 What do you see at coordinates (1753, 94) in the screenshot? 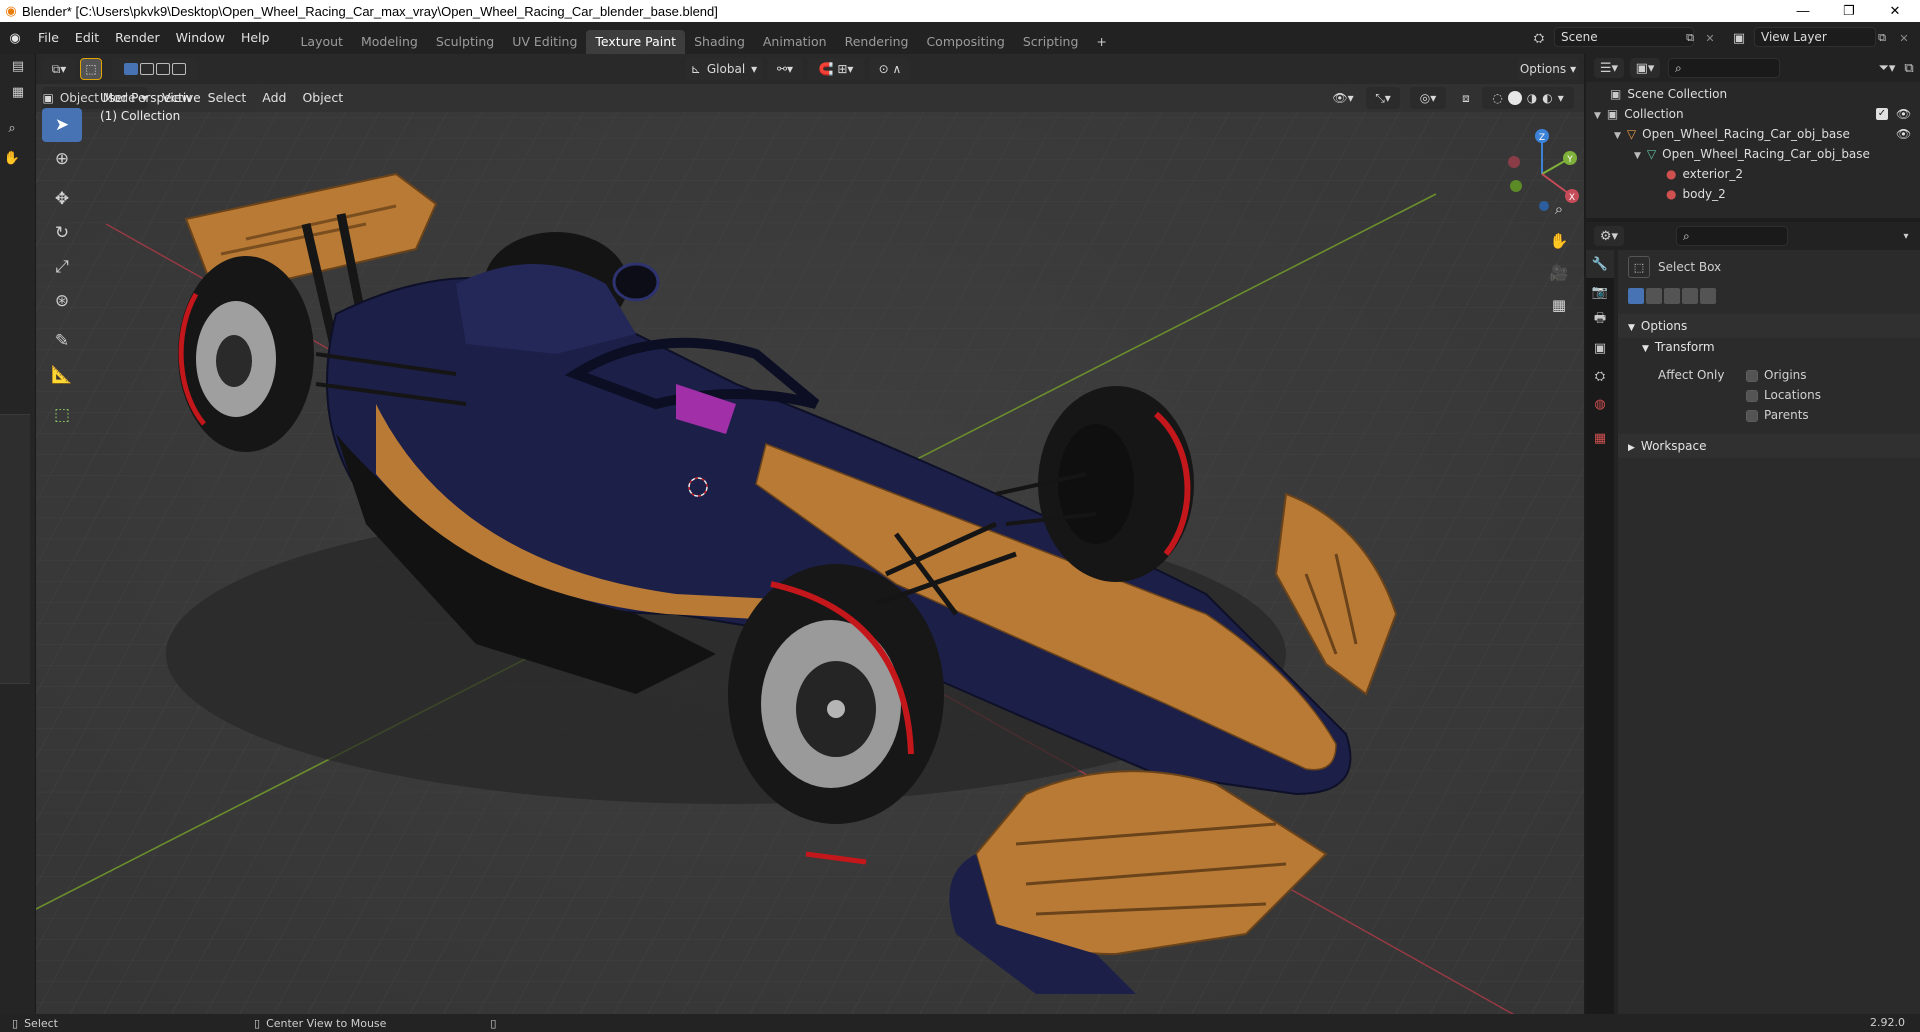
I see `outliner-row-scene-collection: ▣ Scene Collection` at bounding box center [1753, 94].